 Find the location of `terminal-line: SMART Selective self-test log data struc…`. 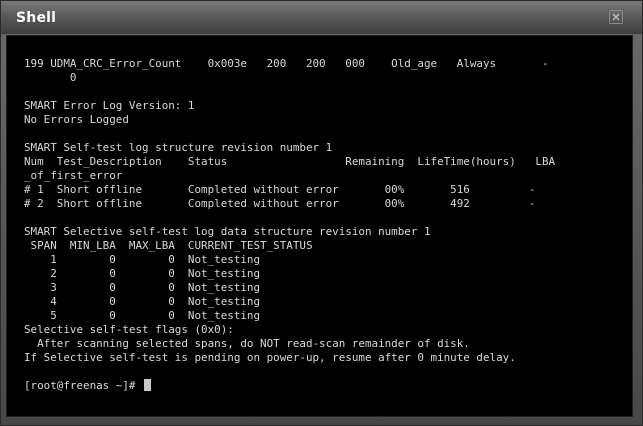

terminal-line: SMART Selective self-test log data struc… is located at coordinates (227, 231).